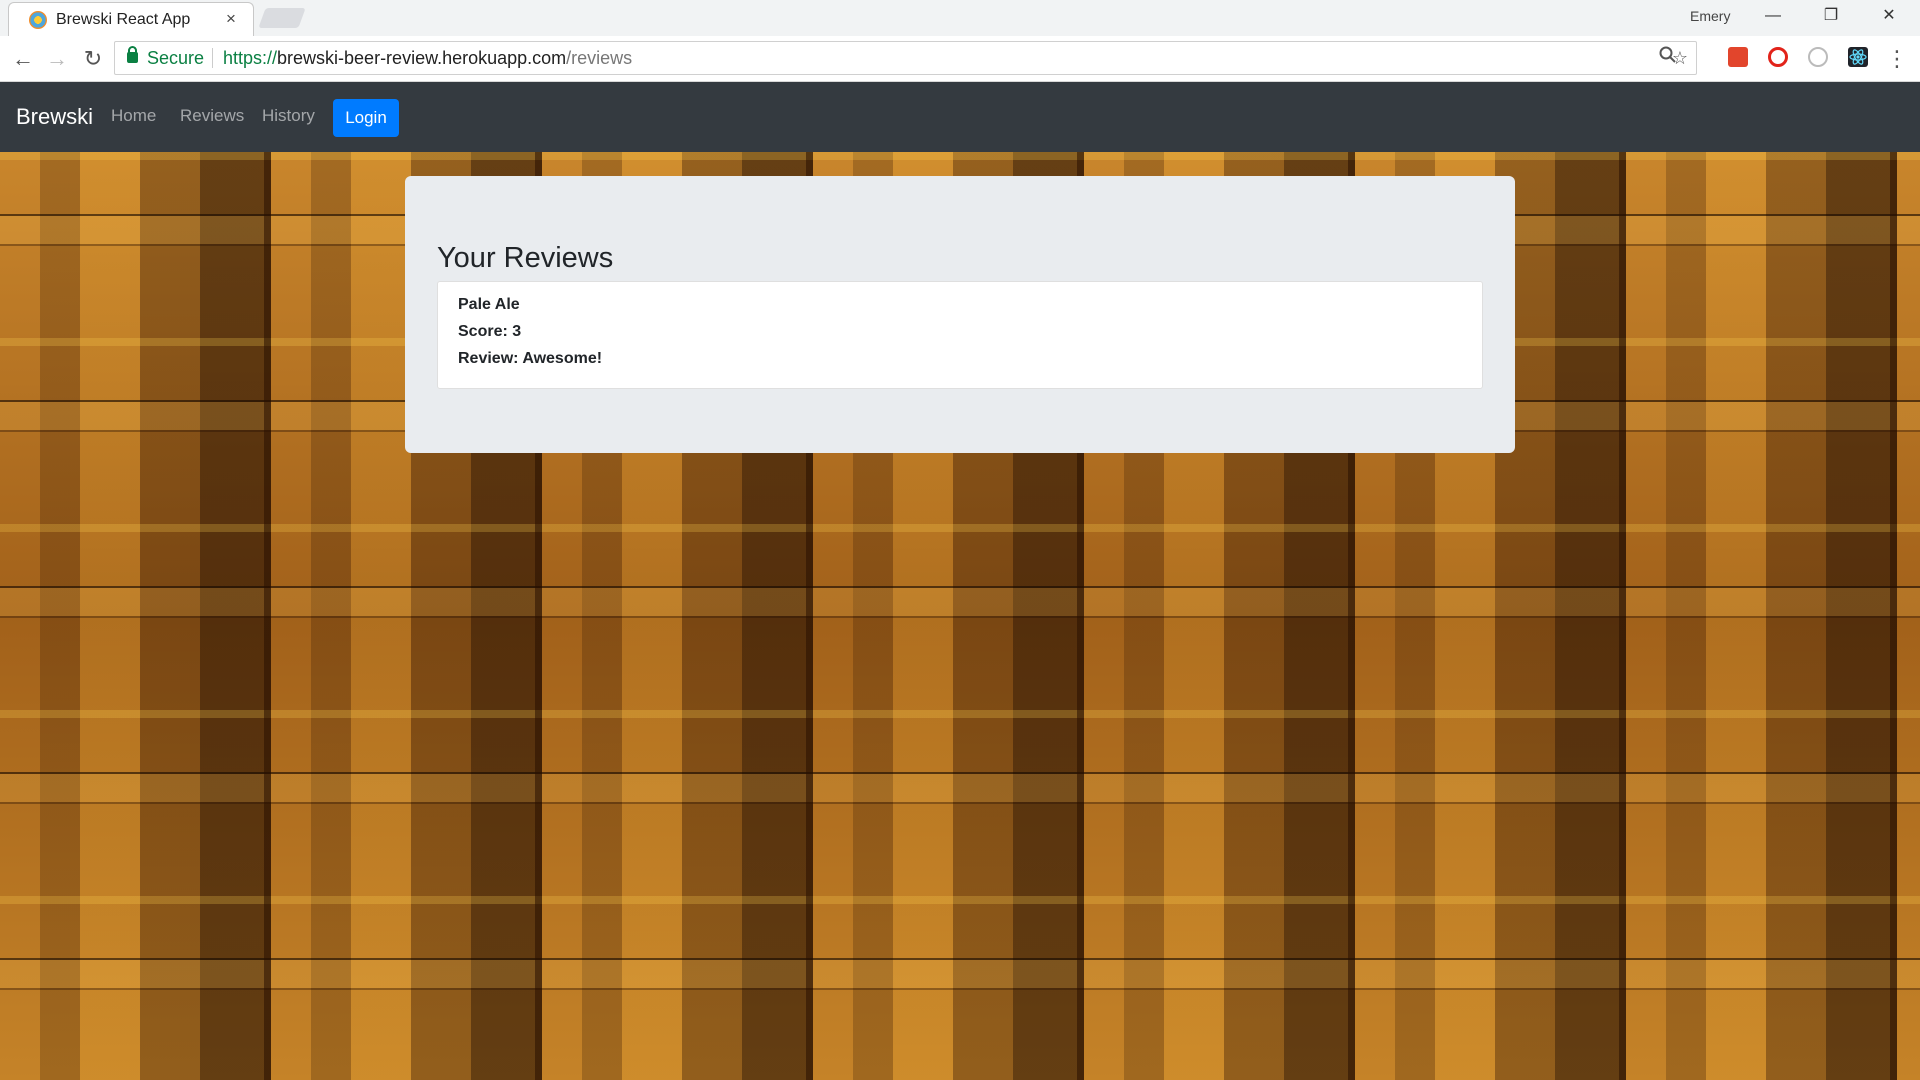  Describe the element at coordinates (525, 258) in the screenshot. I see `page-title: Your Reviews` at that location.